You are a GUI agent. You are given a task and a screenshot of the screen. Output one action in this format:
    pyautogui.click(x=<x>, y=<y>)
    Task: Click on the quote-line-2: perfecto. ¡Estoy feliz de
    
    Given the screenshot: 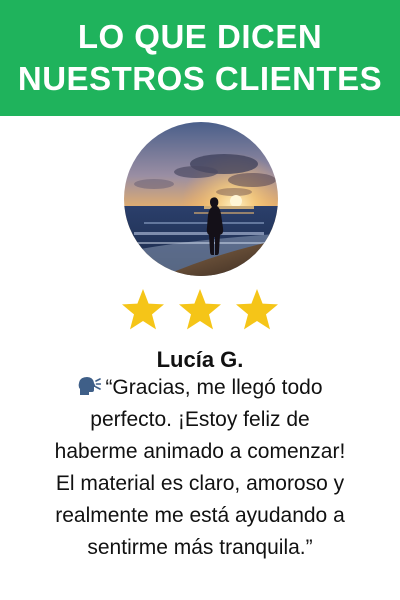 What is the action you would take?
    pyautogui.click(x=200, y=419)
    